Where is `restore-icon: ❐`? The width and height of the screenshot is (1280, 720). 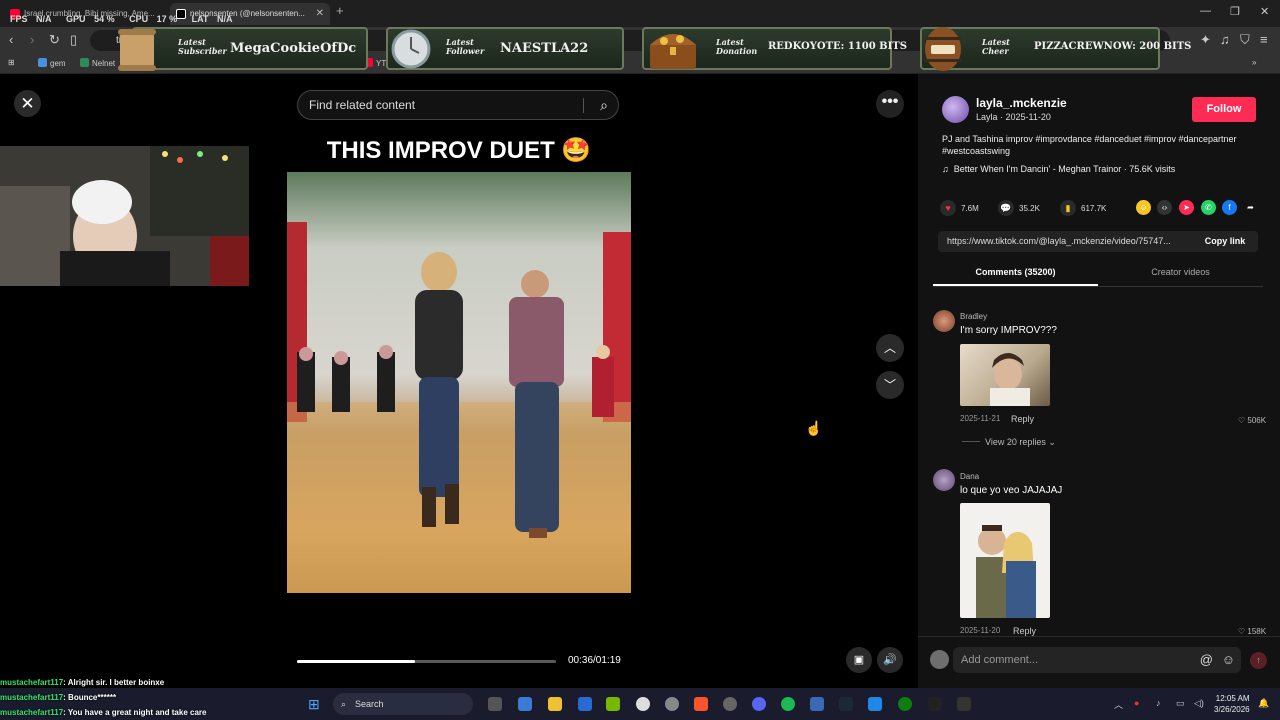 restore-icon: ❐ is located at coordinates (1235, 11).